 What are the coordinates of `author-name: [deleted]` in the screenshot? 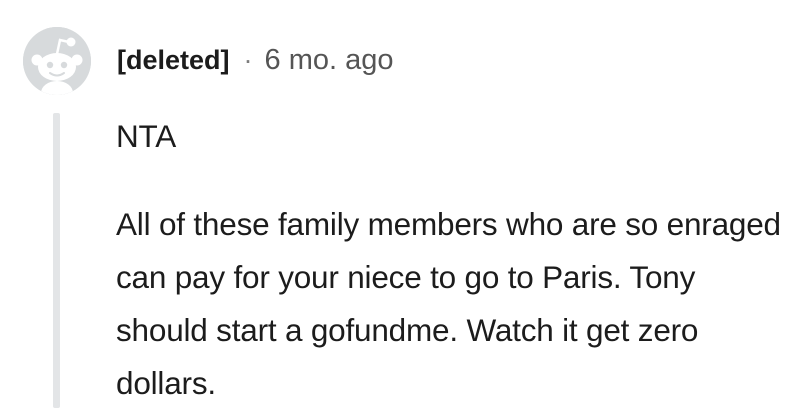 It's located at (173, 60).